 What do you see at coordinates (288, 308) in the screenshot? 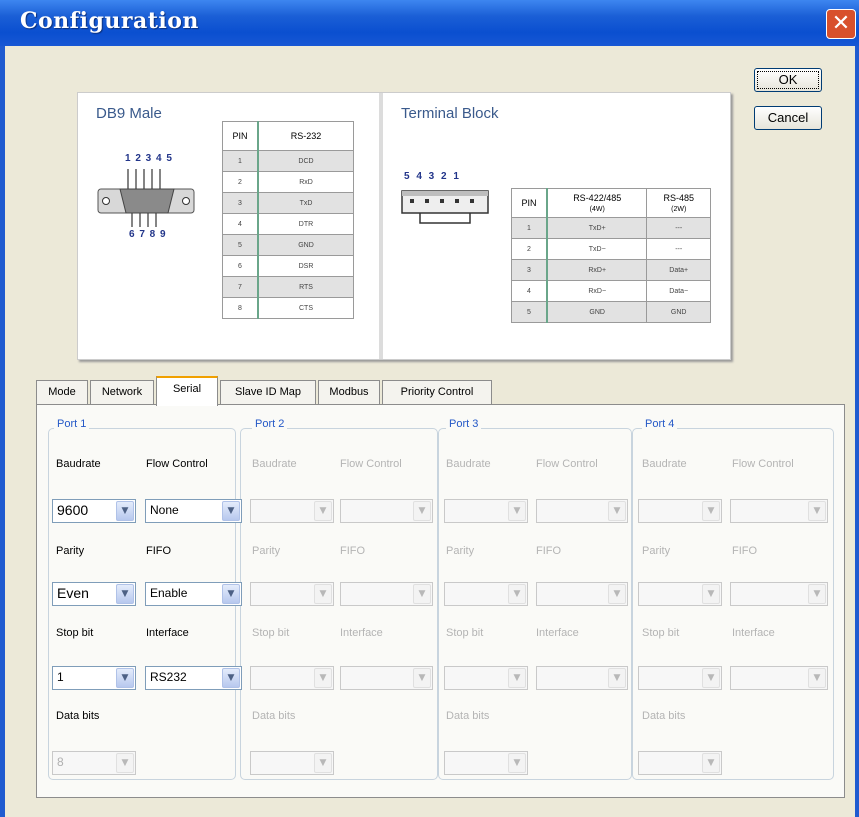
I see `table-row: 8 CTS` at bounding box center [288, 308].